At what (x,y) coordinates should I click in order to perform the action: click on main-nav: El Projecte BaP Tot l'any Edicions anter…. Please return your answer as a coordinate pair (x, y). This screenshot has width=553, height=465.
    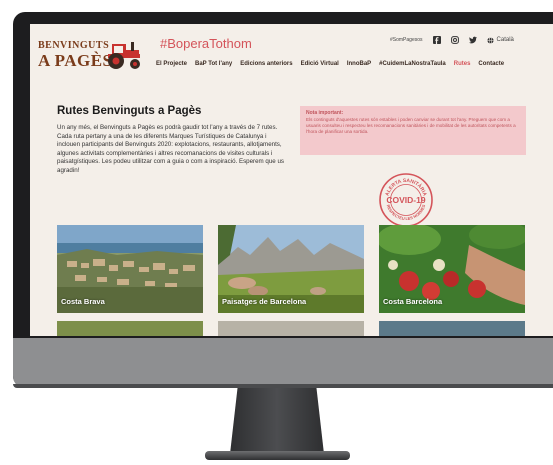
    Looking at the image, I should click on (330, 64).